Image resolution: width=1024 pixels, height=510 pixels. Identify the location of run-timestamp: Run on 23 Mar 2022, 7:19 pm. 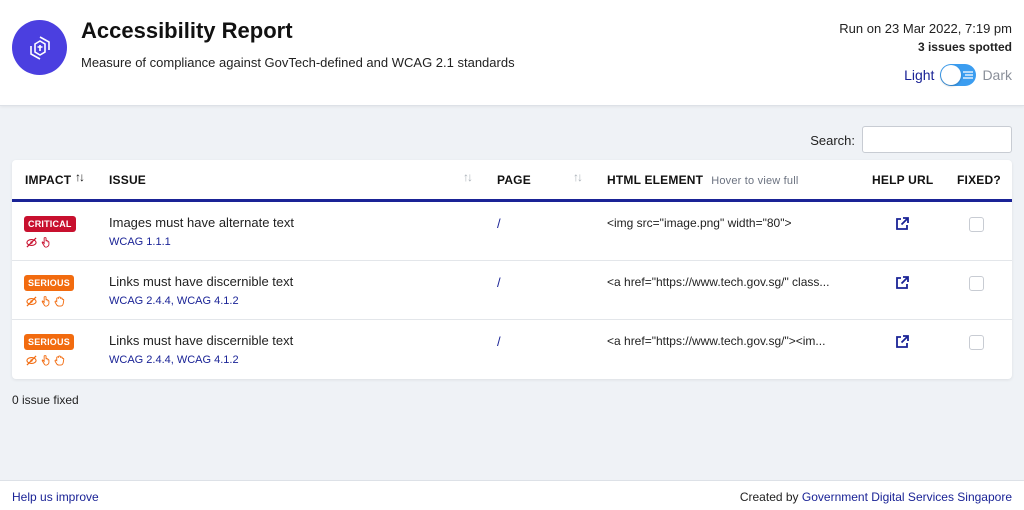
(925, 28).